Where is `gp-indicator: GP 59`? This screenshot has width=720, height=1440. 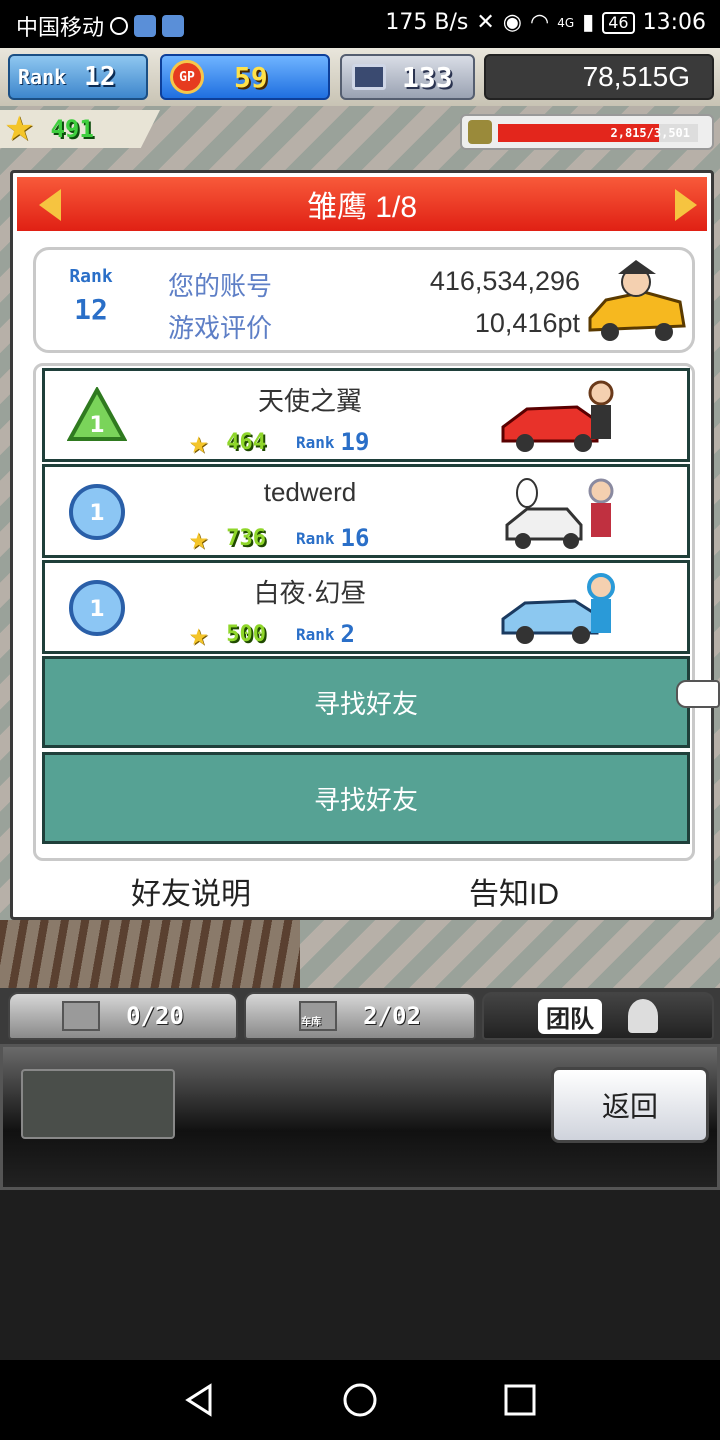 gp-indicator: GP 59 is located at coordinates (245, 77).